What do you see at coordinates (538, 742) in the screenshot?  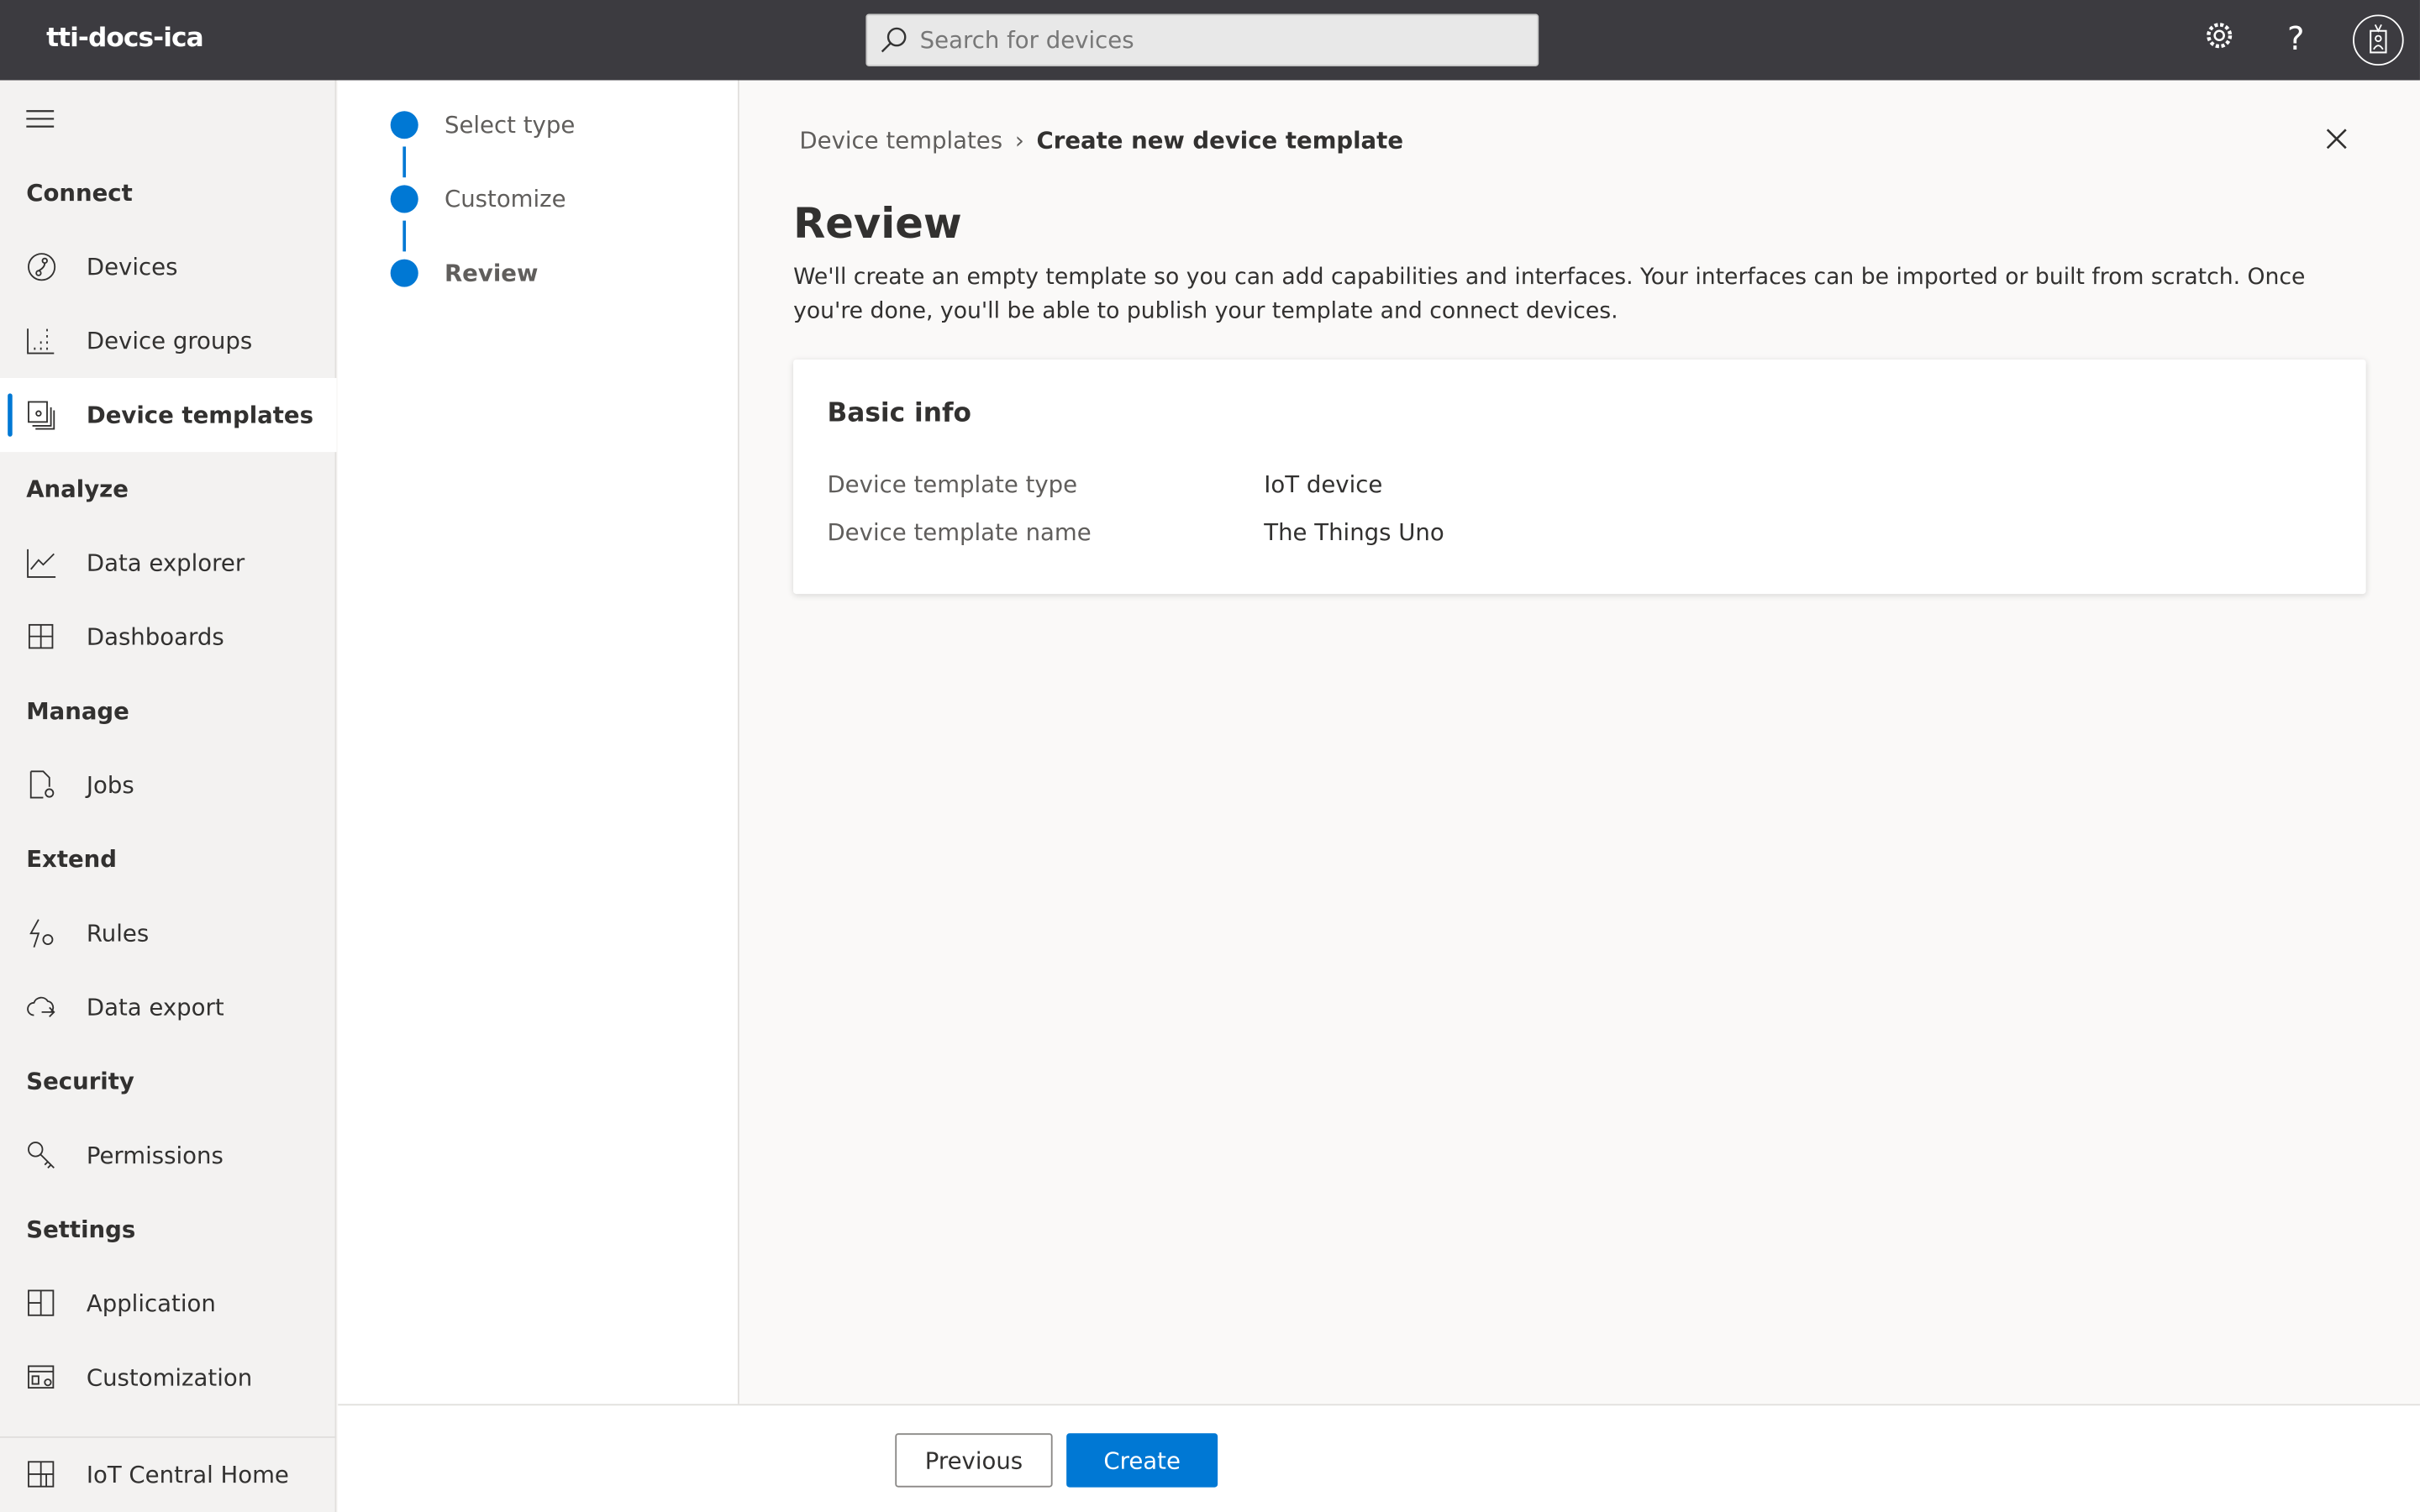 I see `wizard-steps: Select type Customize Review` at bounding box center [538, 742].